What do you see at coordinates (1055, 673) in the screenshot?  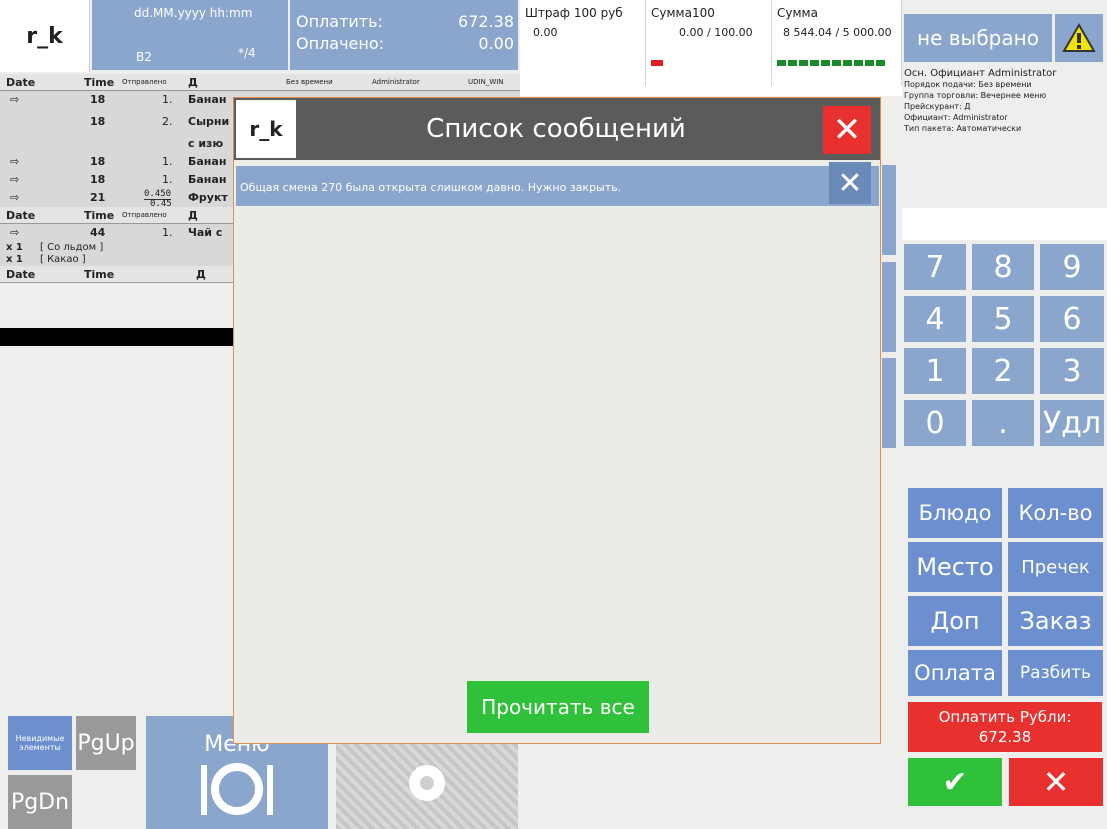 I see `split-button: Разбить` at bounding box center [1055, 673].